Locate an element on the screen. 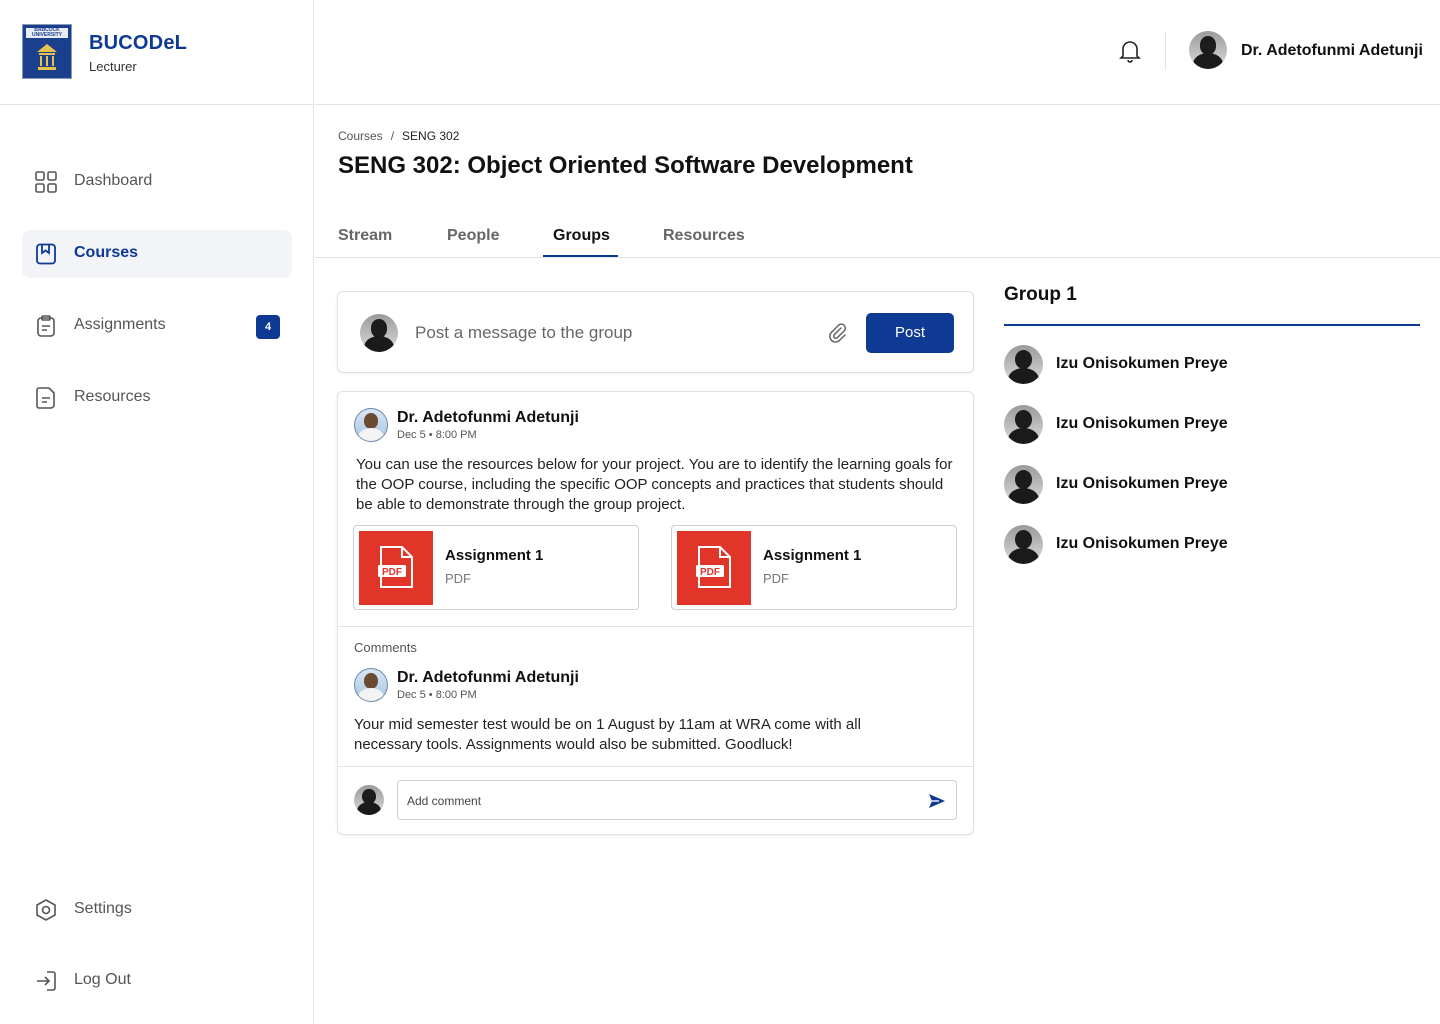  tab-groups: Groups is located at coordinates (581, 236).